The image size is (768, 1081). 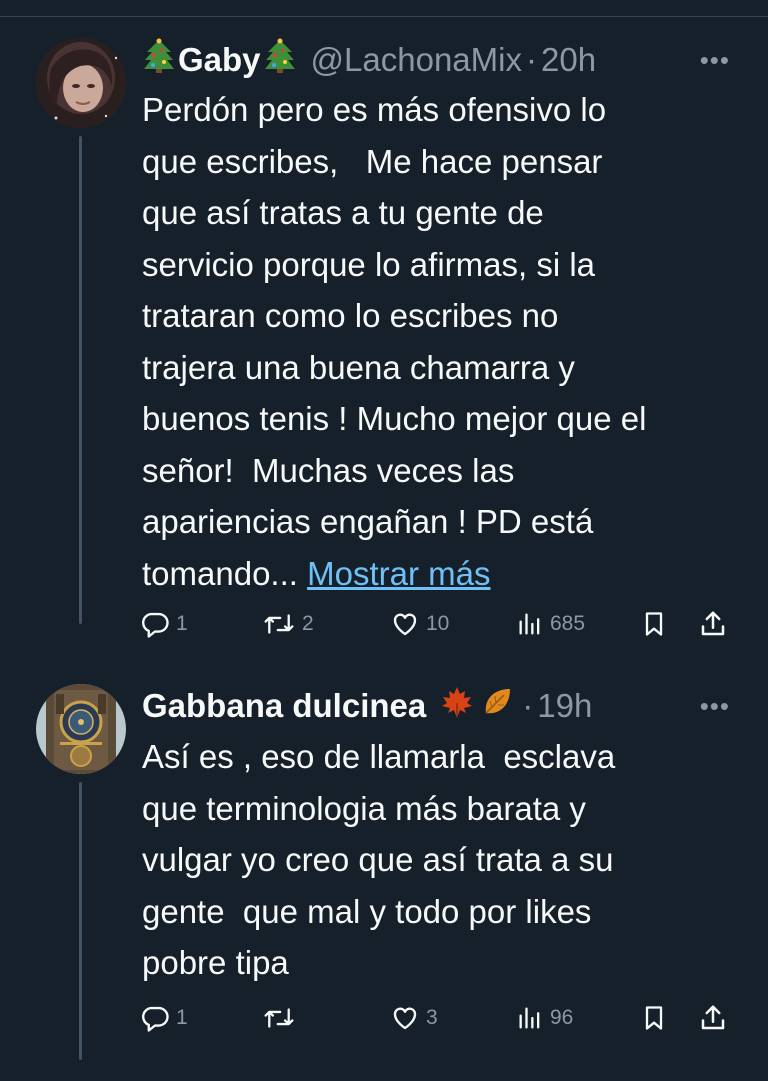 I want to click on text-line: trataran como lo escribes no, so click(x=350, y=315).